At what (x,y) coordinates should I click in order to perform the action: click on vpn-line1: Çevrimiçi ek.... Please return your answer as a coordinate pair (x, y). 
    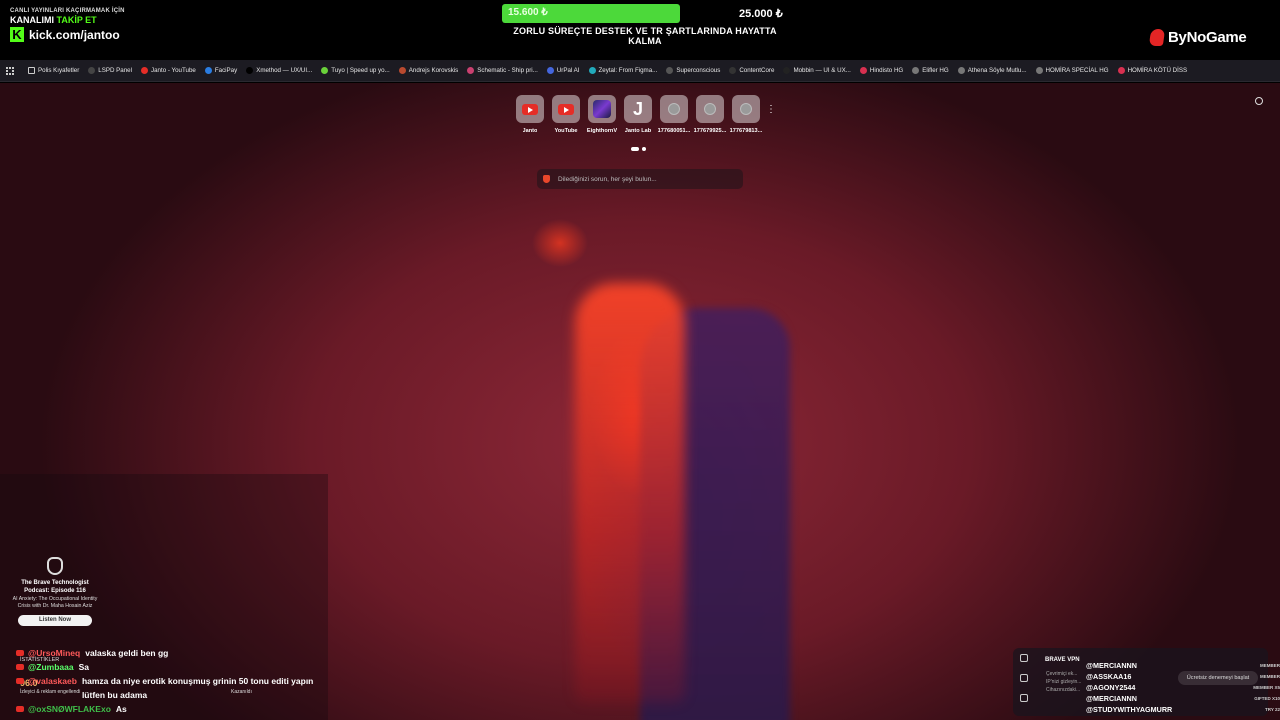
    Looking at the image, I should click on (1062, 674).